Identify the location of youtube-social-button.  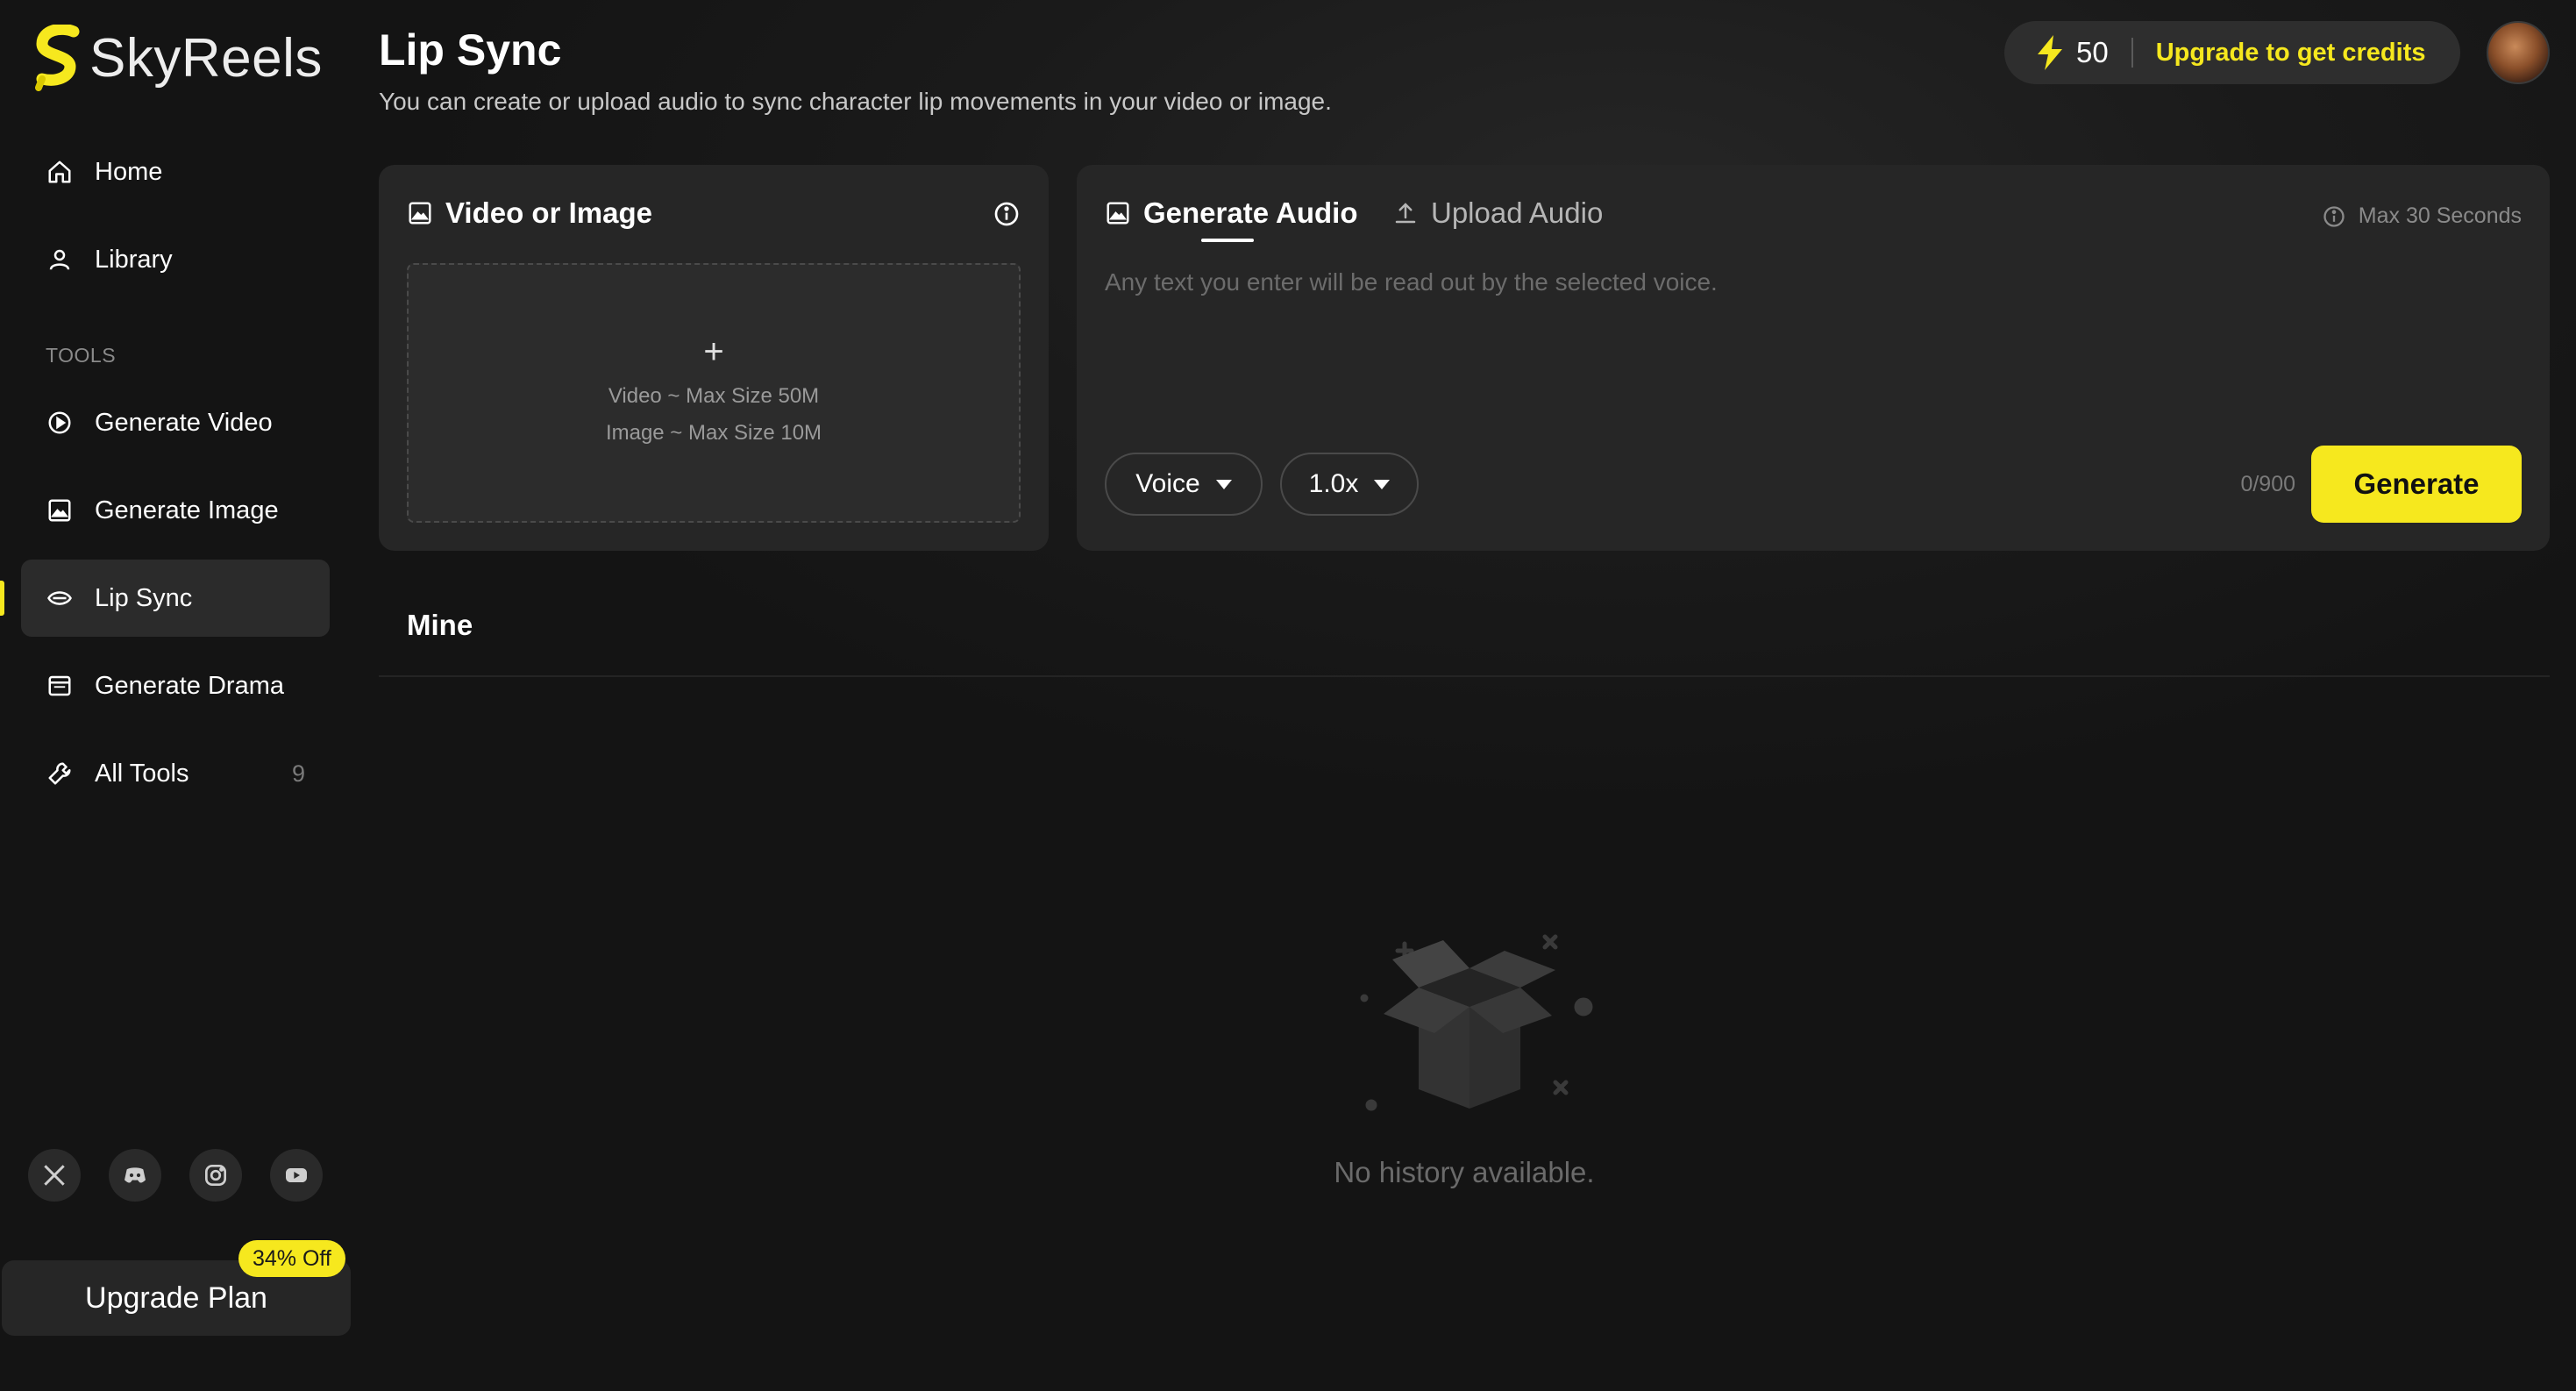
(296, 1175).